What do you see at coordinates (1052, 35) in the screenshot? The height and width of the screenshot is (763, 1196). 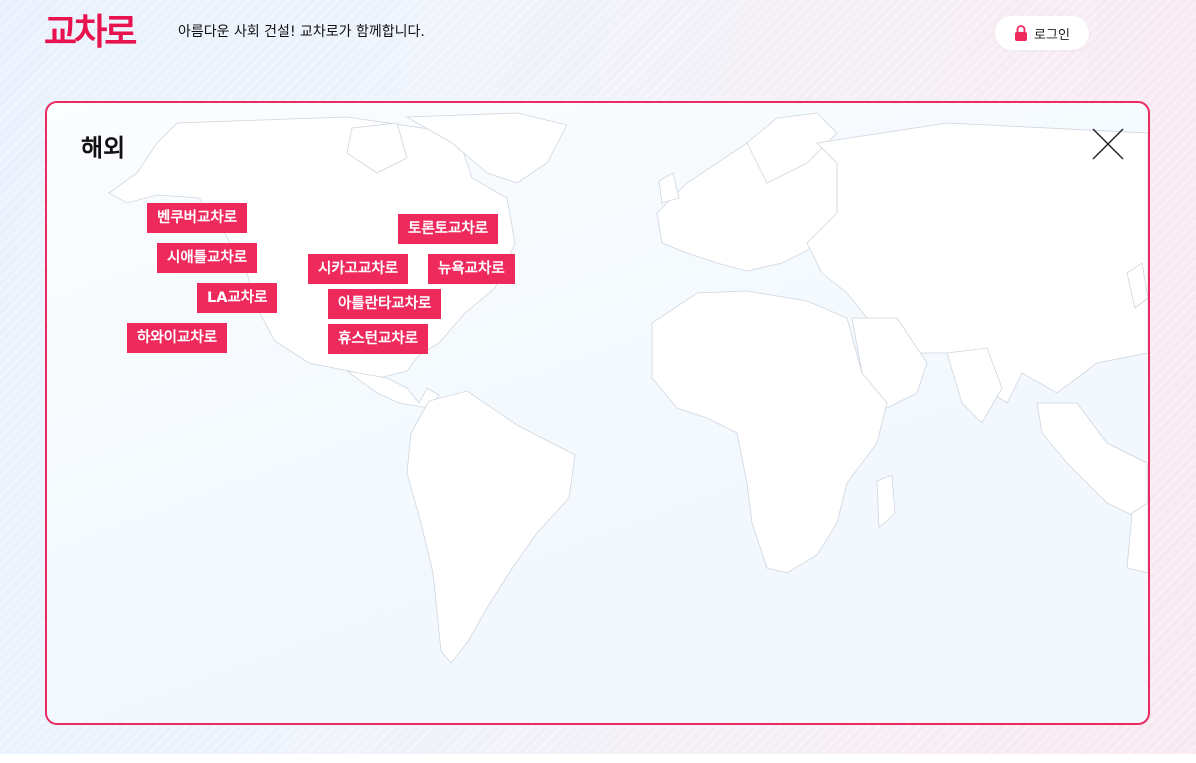 I see `login-label: 로그인` at bounding box center [1052, 35].